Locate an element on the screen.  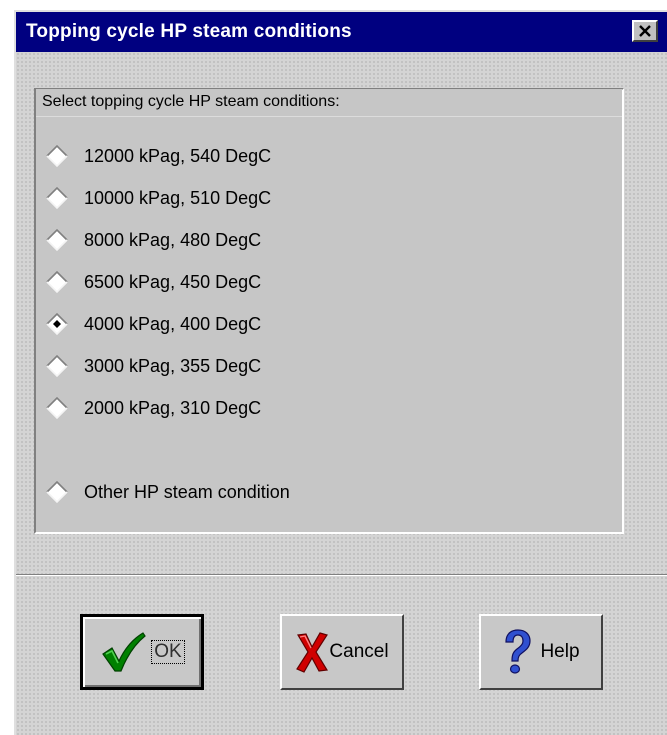
help-button: Help is located at coordinates (541, 652).